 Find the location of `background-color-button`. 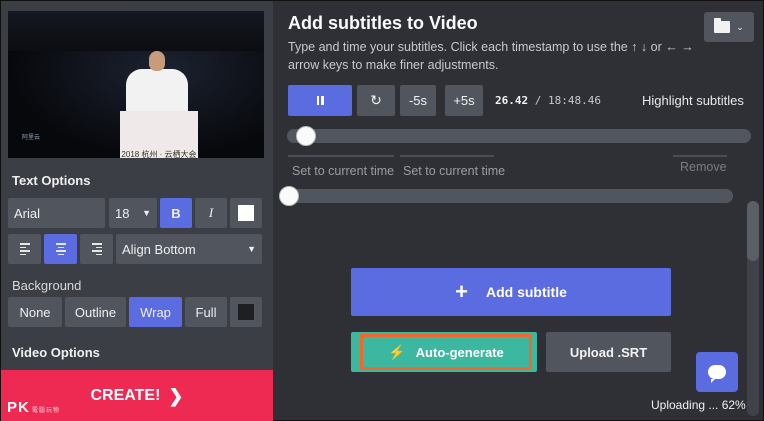

background-color-button is located at coordinates (246, 312).